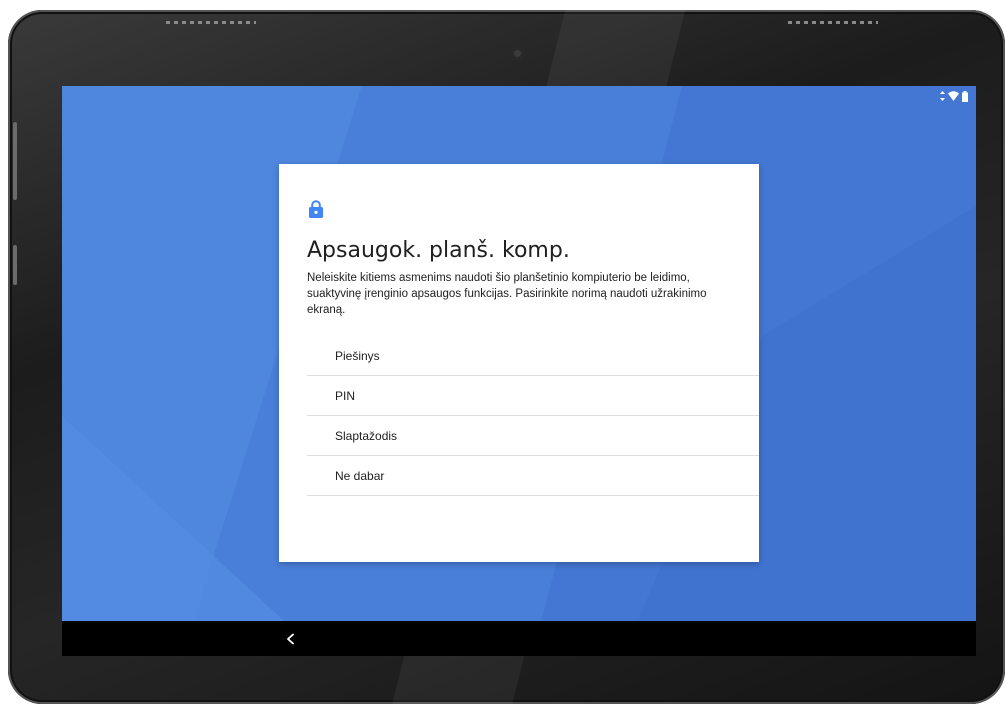 This screenshot has height=705, width=1005. I want to click on dialog-title: Apsaugok. planš. komp., so click(438, 250).